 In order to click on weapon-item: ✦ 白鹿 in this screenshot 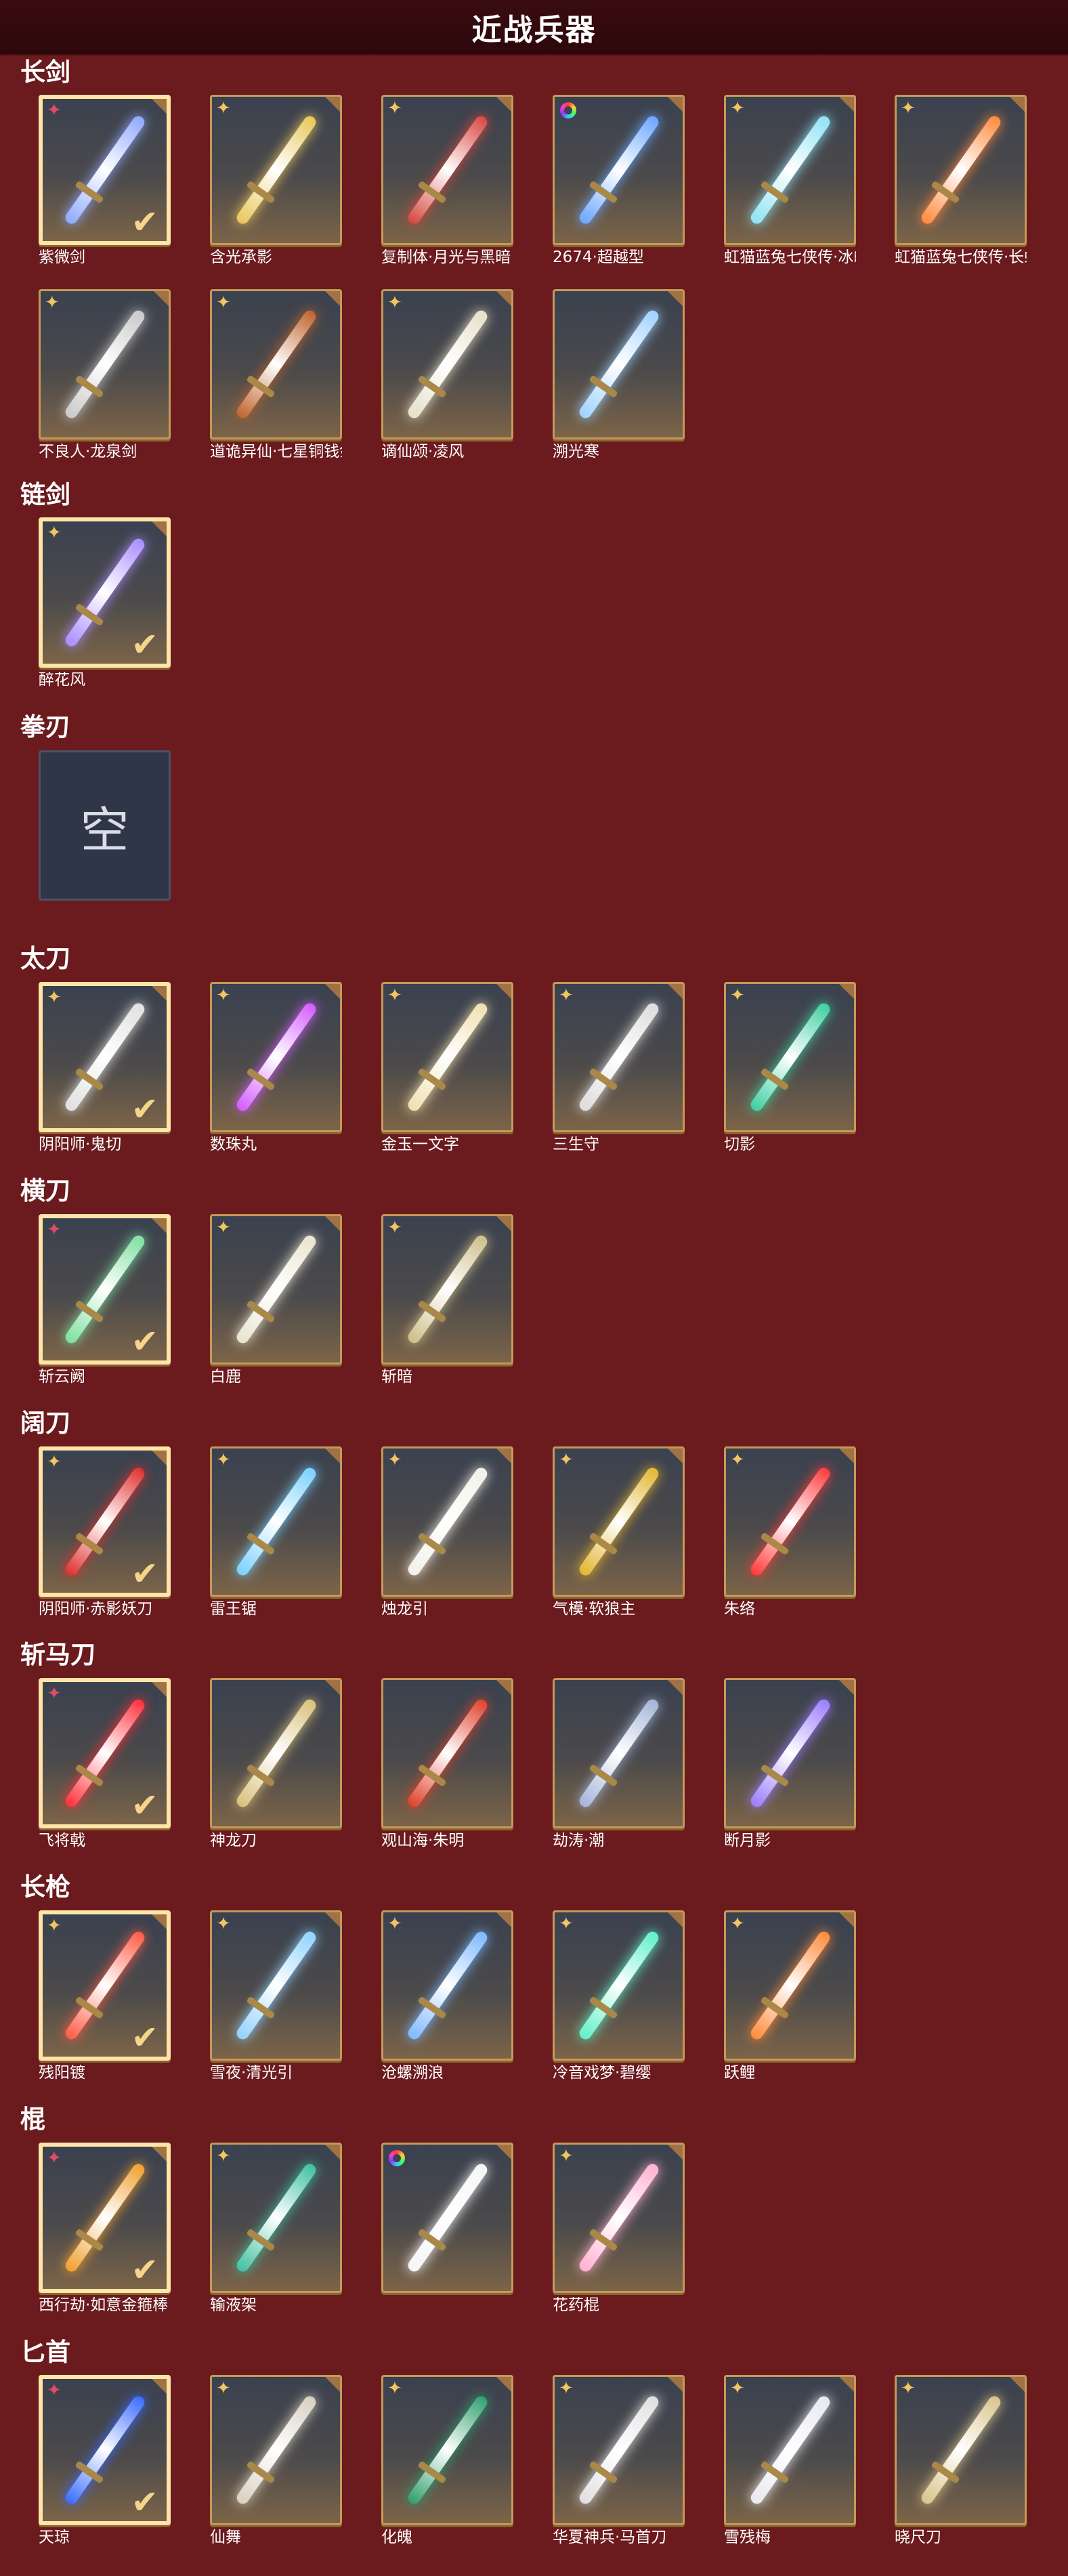, I will do `click(276, 1300)`.